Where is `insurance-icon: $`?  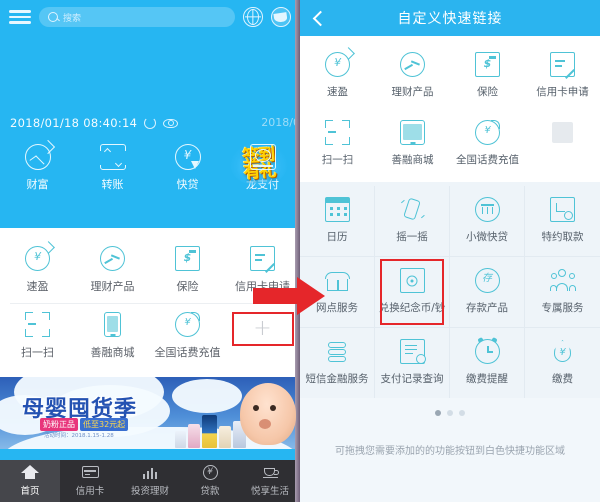 insurance-icon: $ is located at coordinates (487, 64).